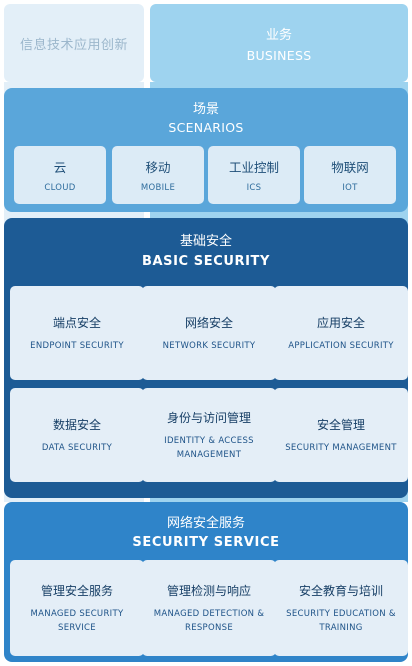  Describe the element at coordinates (206, 261) in the screenshot. I see `basic-security-title-en: BASIC SECURITY` at that location.